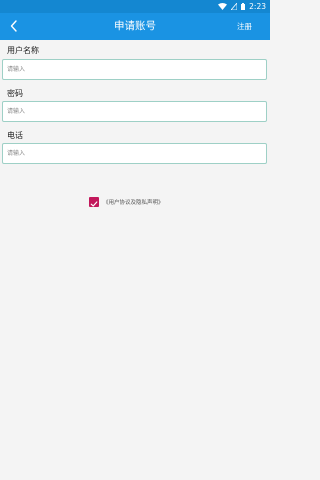  I want to click on username-label: 用户名称, so click(23, 50).